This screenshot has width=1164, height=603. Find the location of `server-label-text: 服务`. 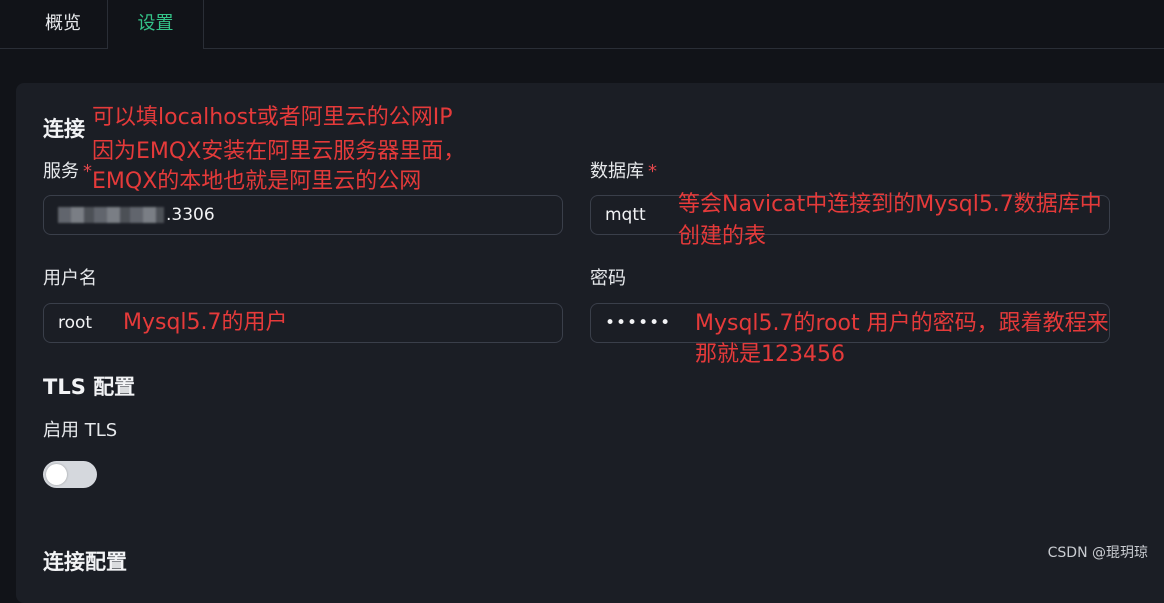

server-label-text: 服务 is located at coordinates (61, 171).